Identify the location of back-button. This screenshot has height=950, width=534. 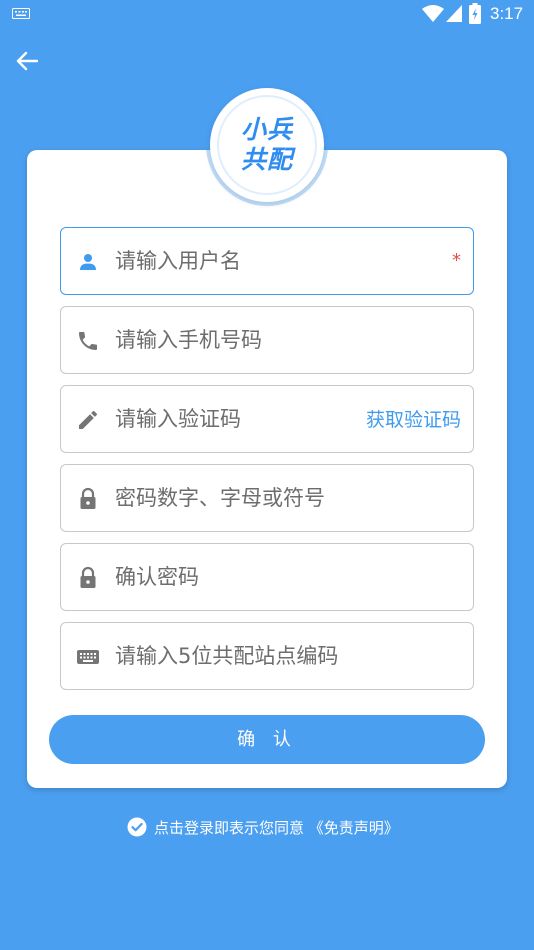
(27, 61).